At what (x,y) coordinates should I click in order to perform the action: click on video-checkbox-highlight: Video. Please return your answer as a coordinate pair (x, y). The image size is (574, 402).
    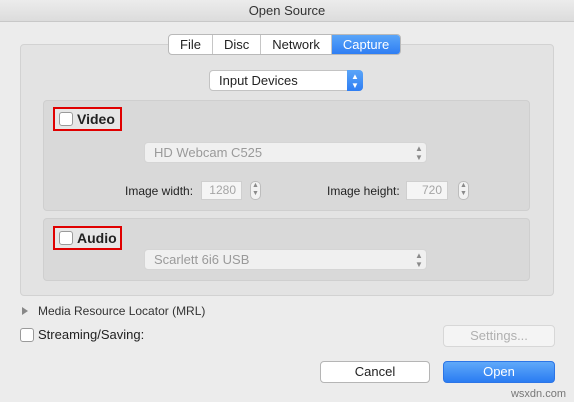
    Looking at the image, I should click on (87, 119).